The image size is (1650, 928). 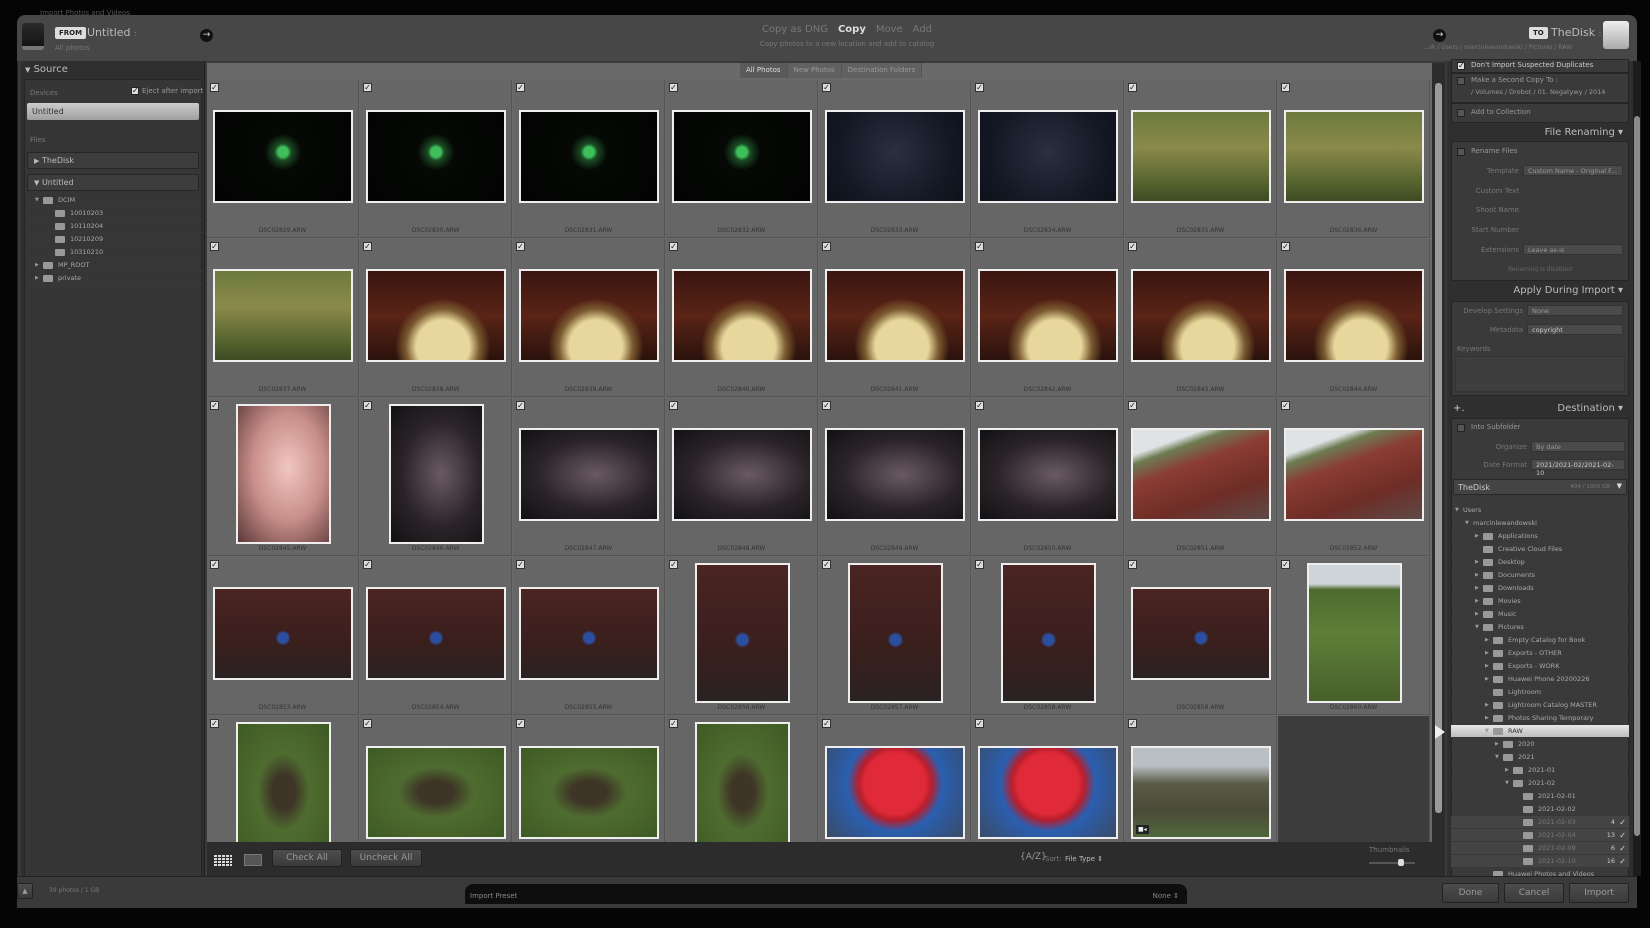 I want to click on volume-untitled: ▼ Untitled, so click(x=113, y=182).